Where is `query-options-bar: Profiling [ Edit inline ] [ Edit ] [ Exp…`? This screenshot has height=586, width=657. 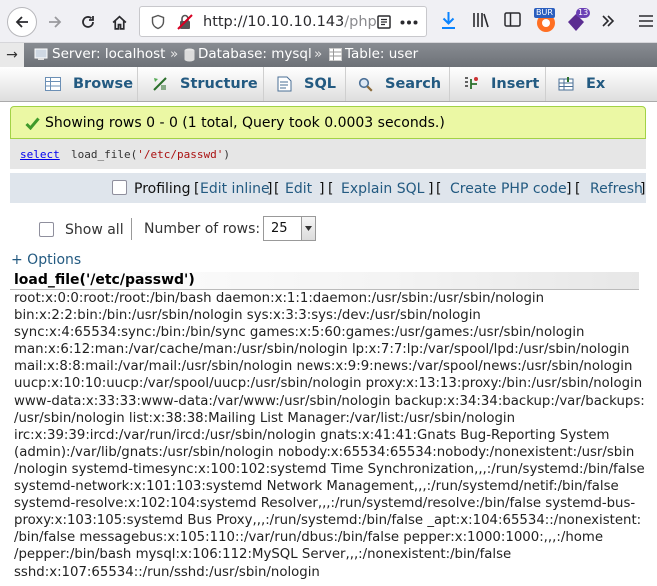 query-options-bar: Profiling [ Edit inline ] [ Edit ] [ Exp… is located at coordinates (328, 188).